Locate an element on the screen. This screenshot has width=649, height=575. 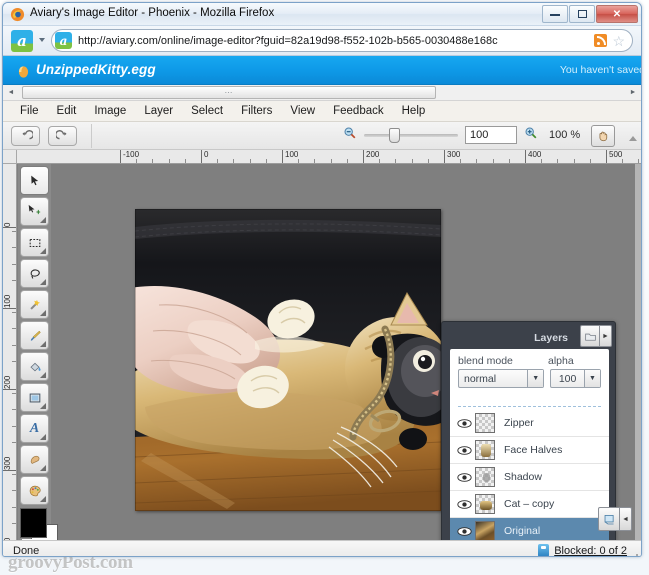
table-row: Zipper is located at coordinates (529, 423).